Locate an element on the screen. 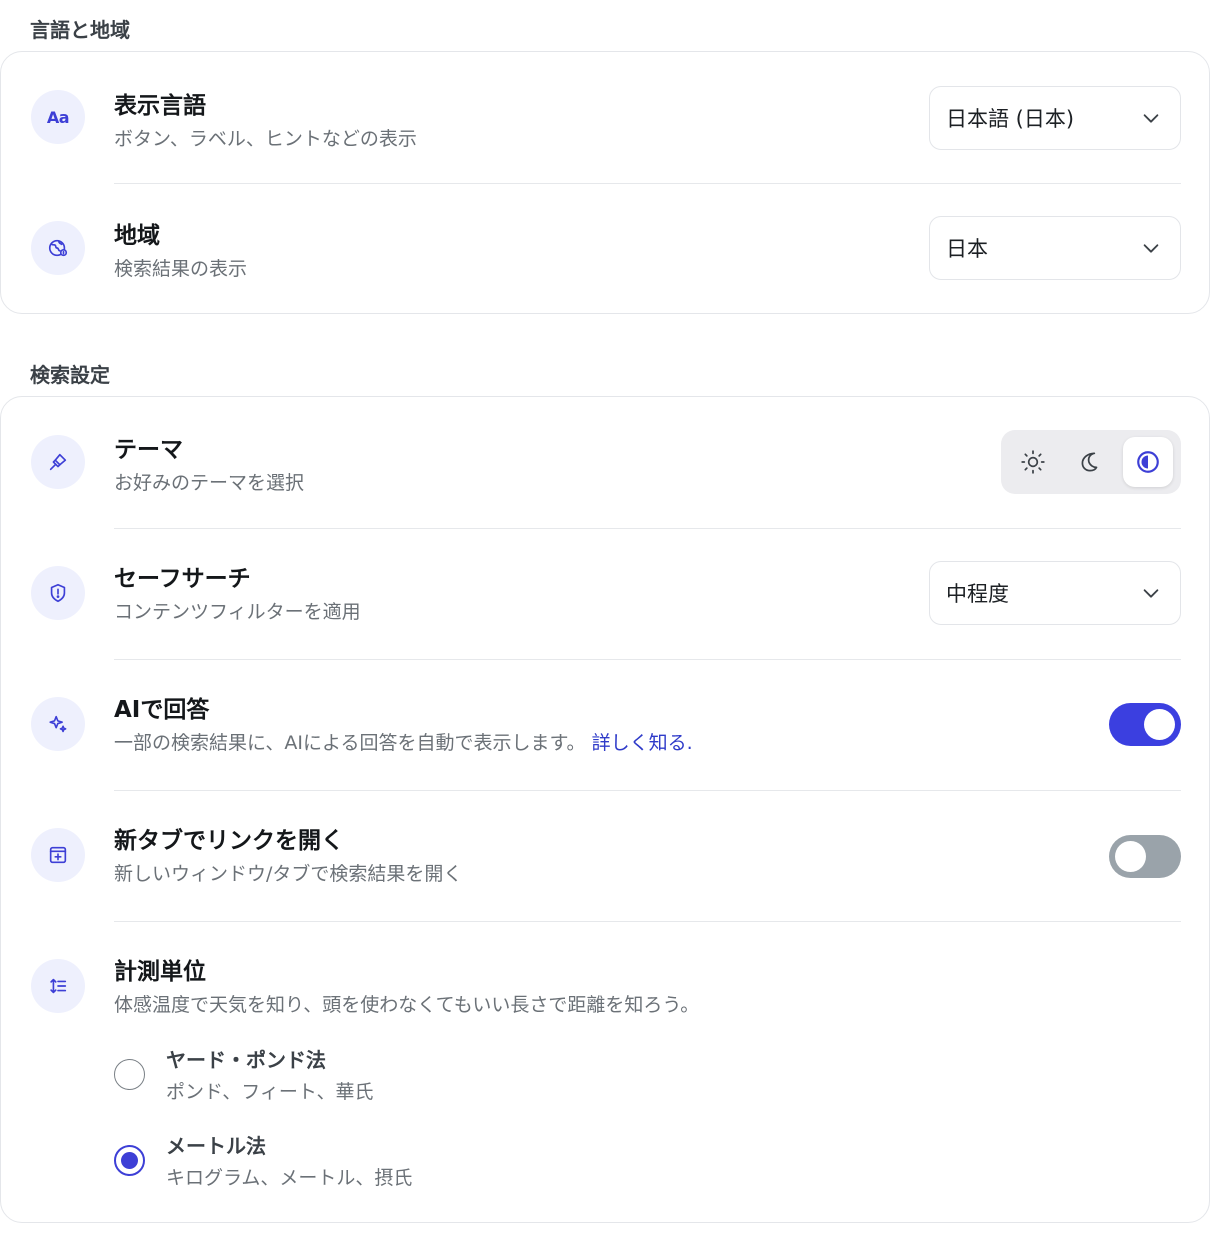 Image resolution: width=1224 pixels, height=1240 pixels. theme-system-button is located at coordinates (1148, 462).